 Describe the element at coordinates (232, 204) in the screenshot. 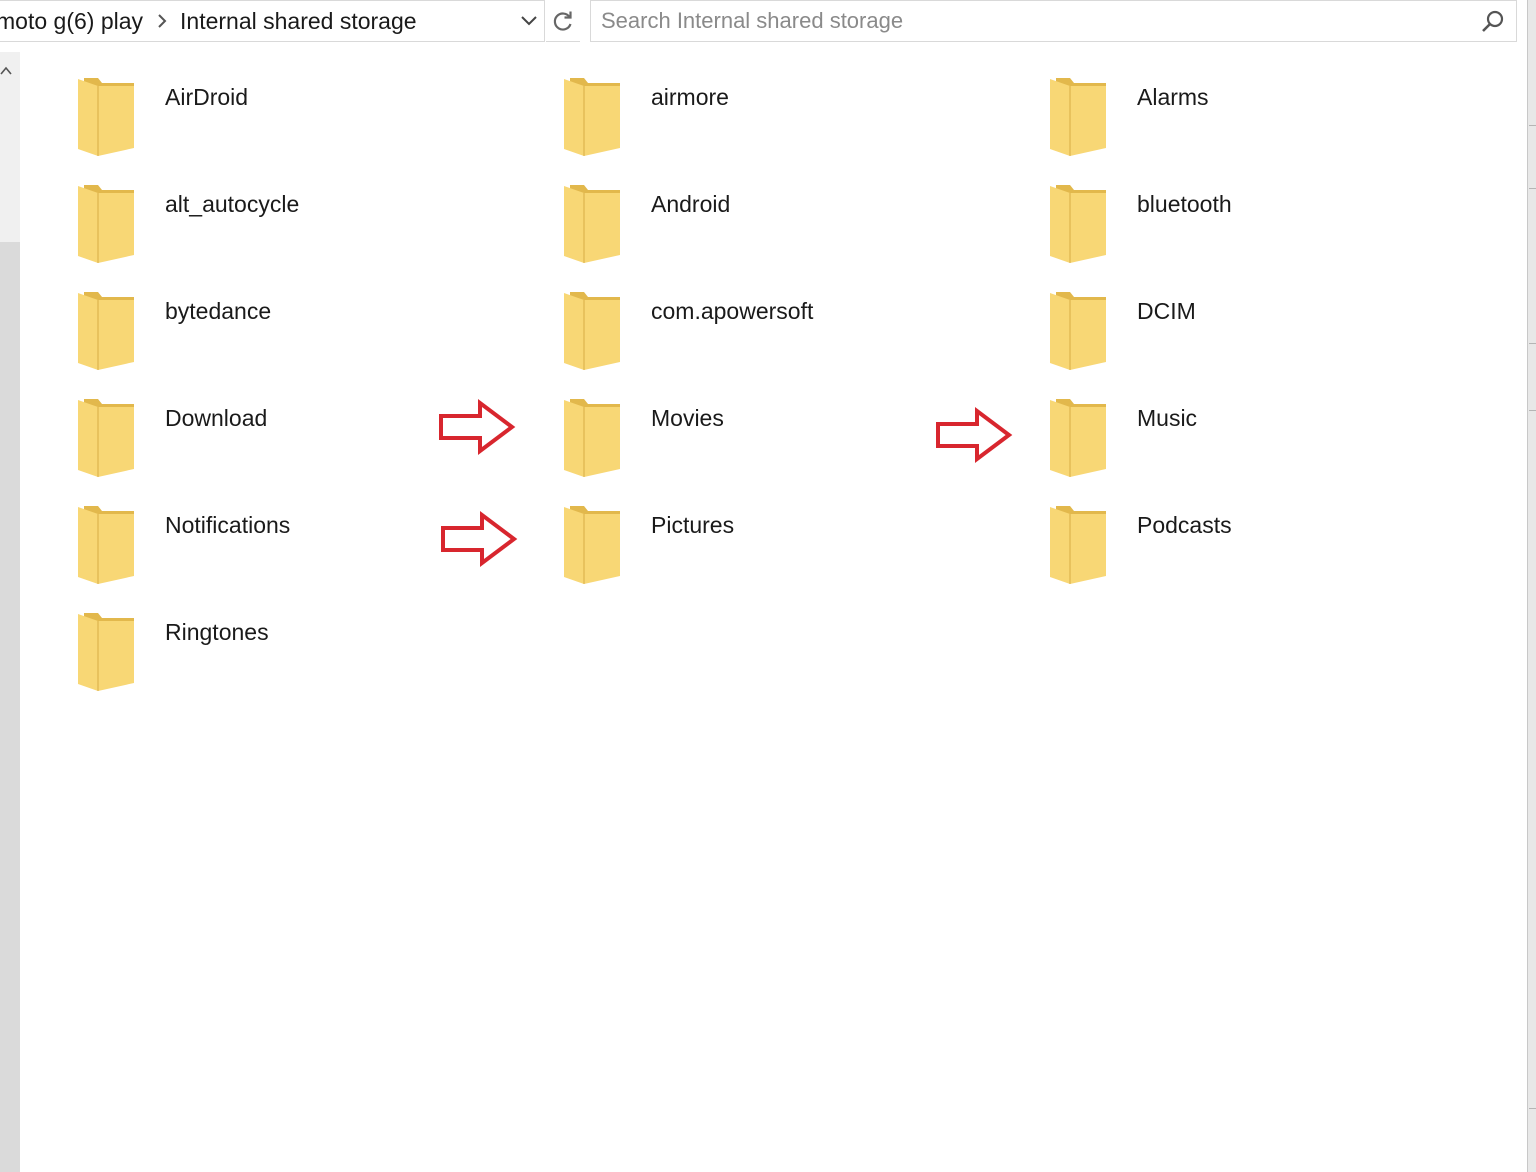

I see `folder-name: alt_autocycle` at that location.